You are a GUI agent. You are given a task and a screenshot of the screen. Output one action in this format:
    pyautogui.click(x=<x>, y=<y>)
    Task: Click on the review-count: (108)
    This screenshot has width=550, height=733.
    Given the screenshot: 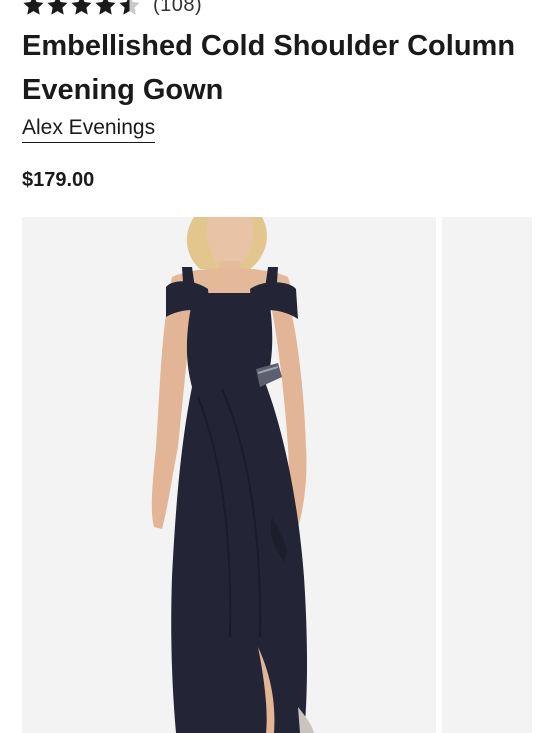 What is the action you would take?
    pyautogui.click(x=177, y=8)
    